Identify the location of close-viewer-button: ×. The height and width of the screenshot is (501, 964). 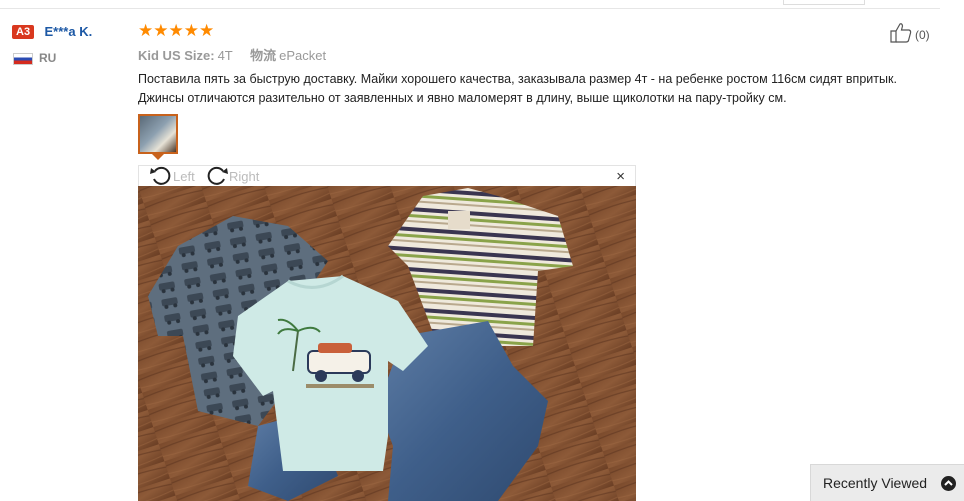
(620, 177).